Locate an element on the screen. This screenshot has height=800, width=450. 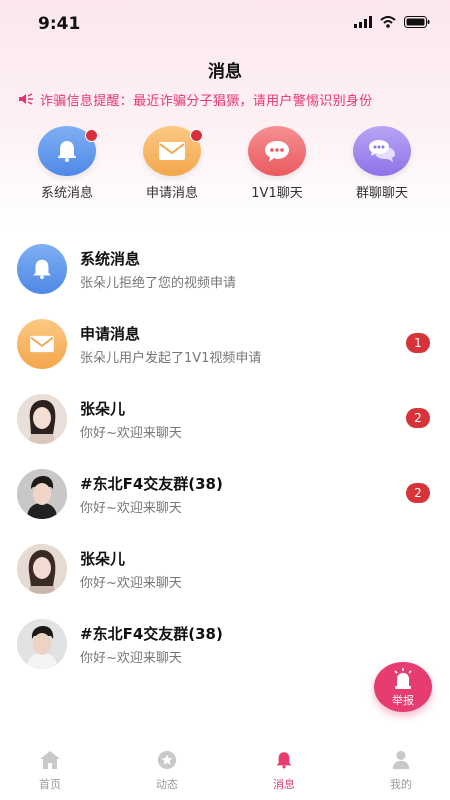
status-time: 9:41 is located at coordinates (59, 24).